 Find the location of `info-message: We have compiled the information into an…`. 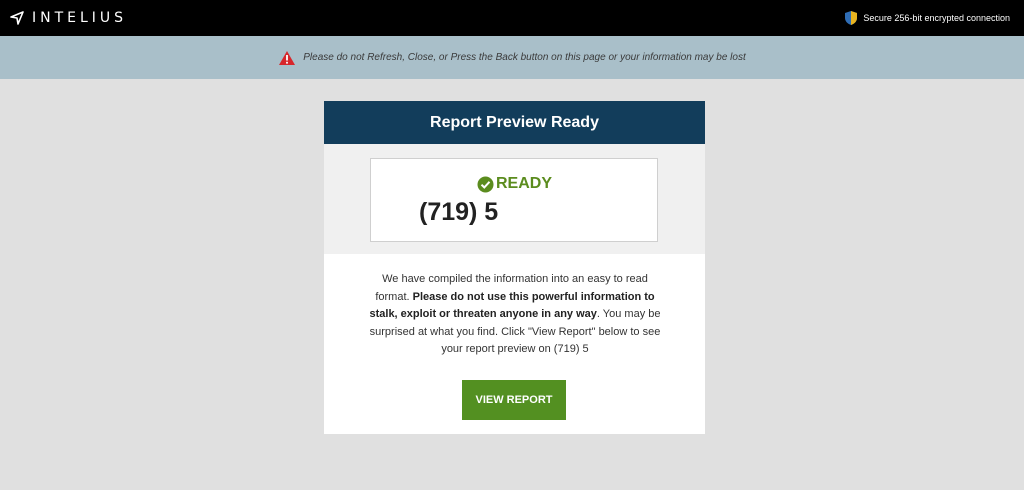

info-message: We have compiled the information into an… is located at coordinates (515, 315).